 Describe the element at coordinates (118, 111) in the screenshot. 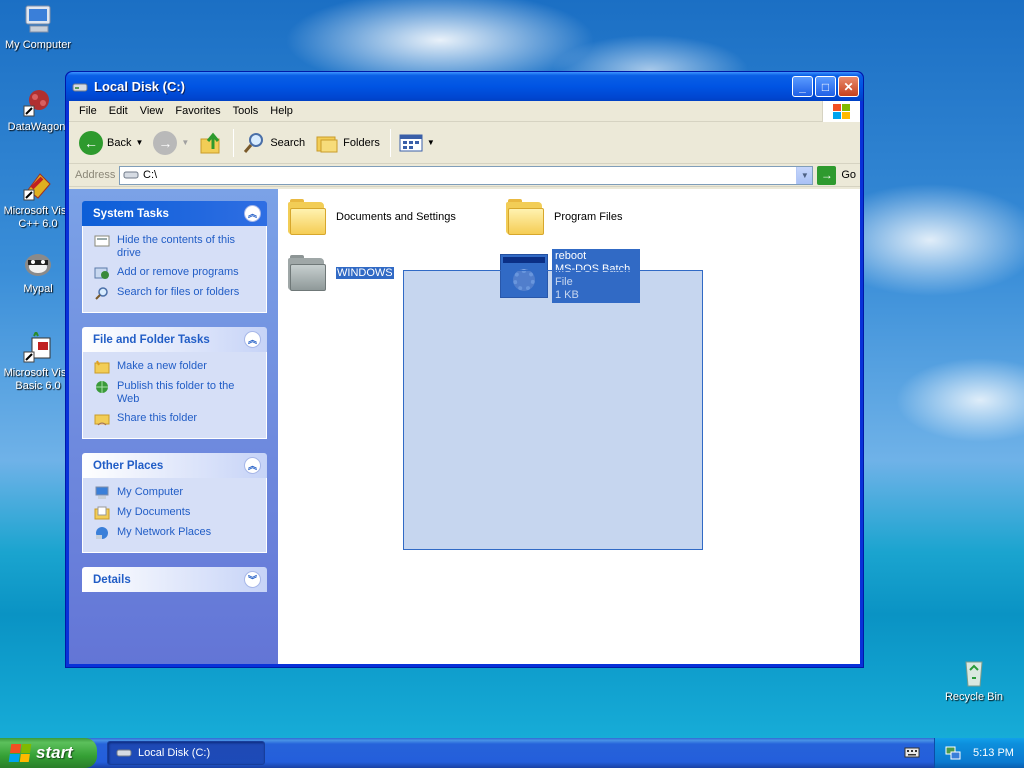

I see `menu-edit: Edit` at that location.